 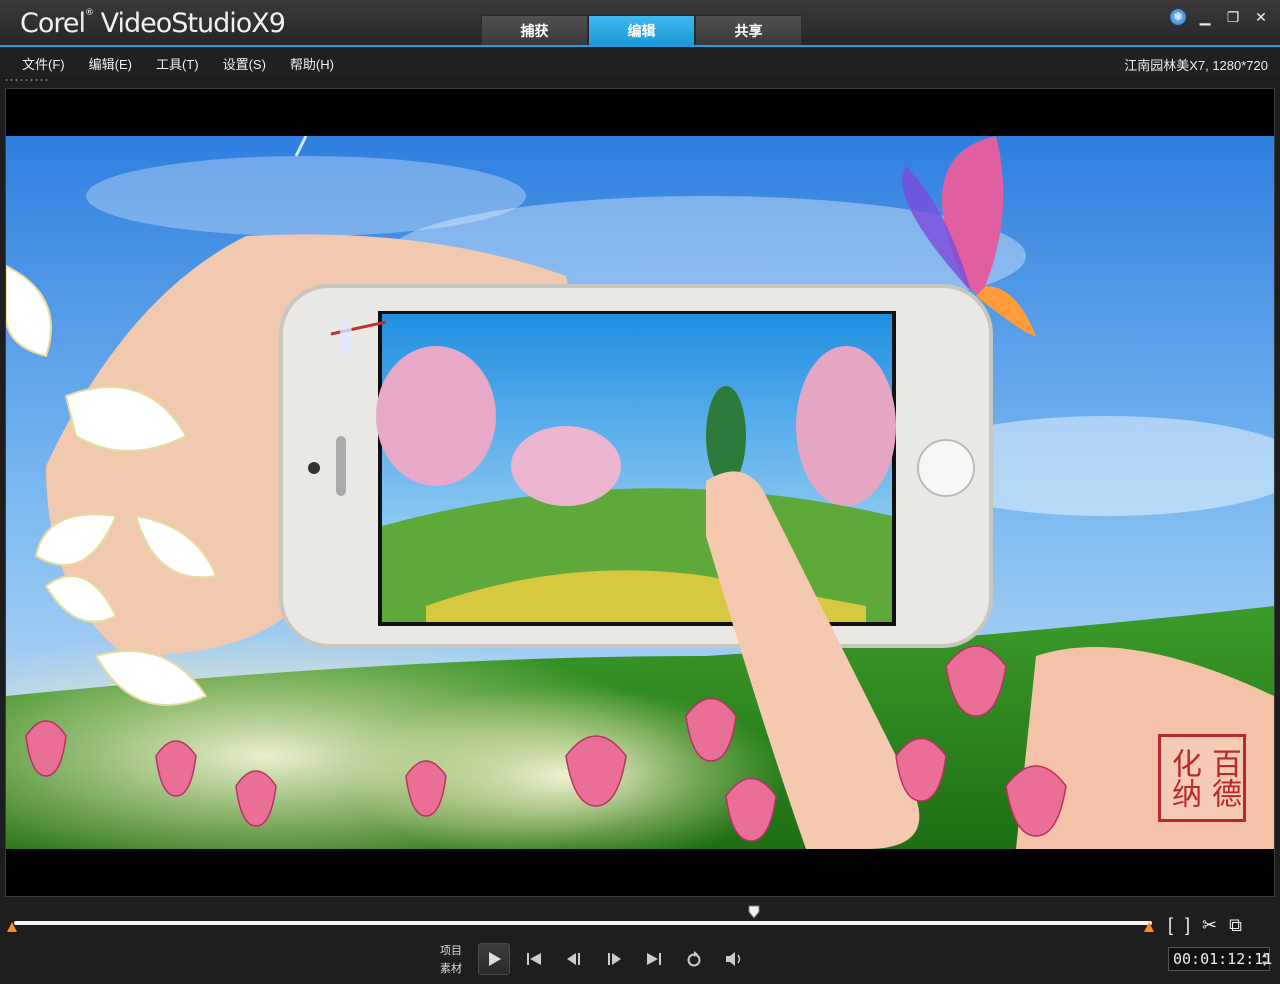 What do you see at coordinates (312, 63) in the screenshot?
I see `menu-help: 帮助(H)` at bounding box center [312, 63].